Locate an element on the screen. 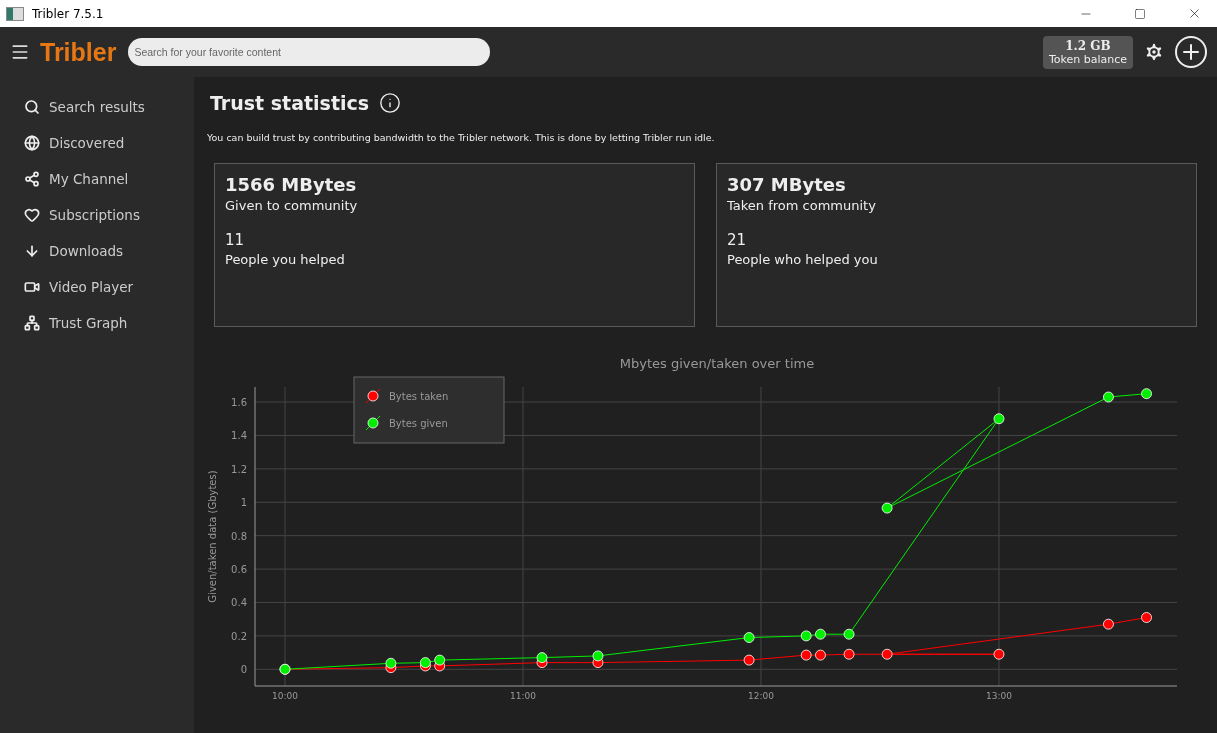  amount-value: 307 MBytes is located at coordinates (787, 184).